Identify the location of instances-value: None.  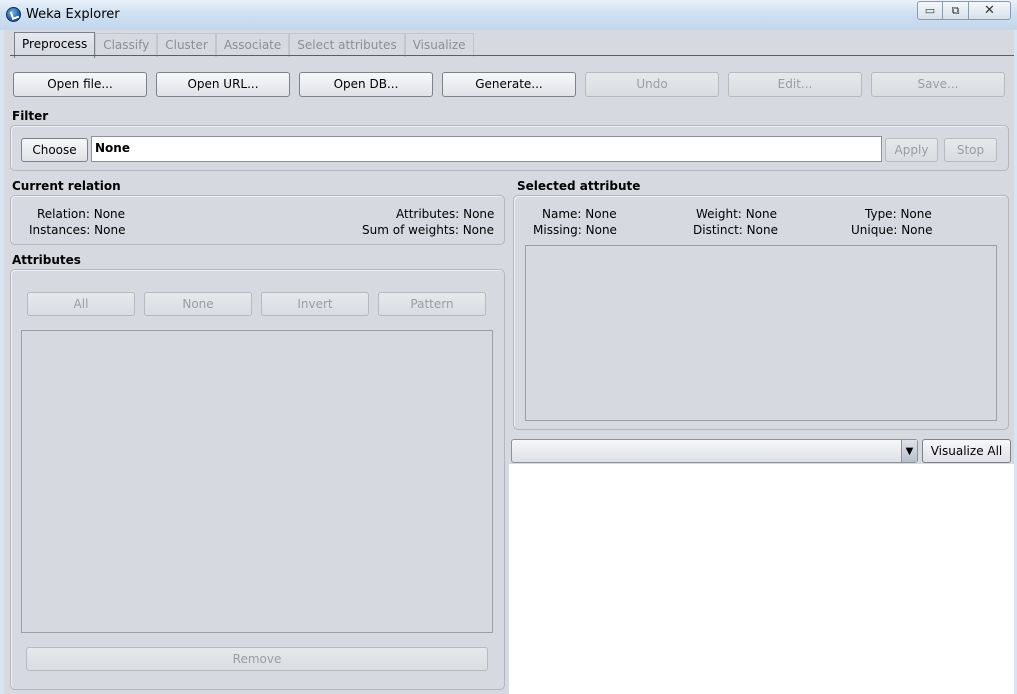
(110, 230).